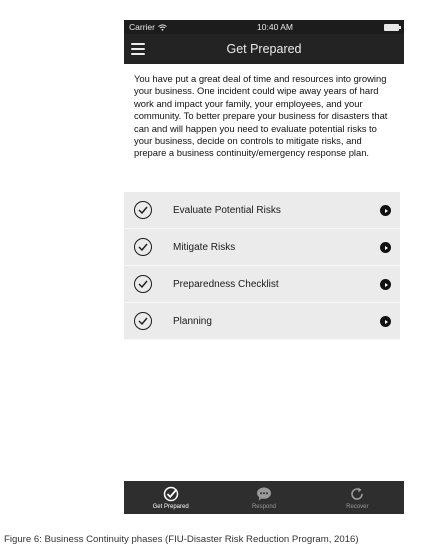  I want to click on hamburger-menu-icon, so click(138, 49).